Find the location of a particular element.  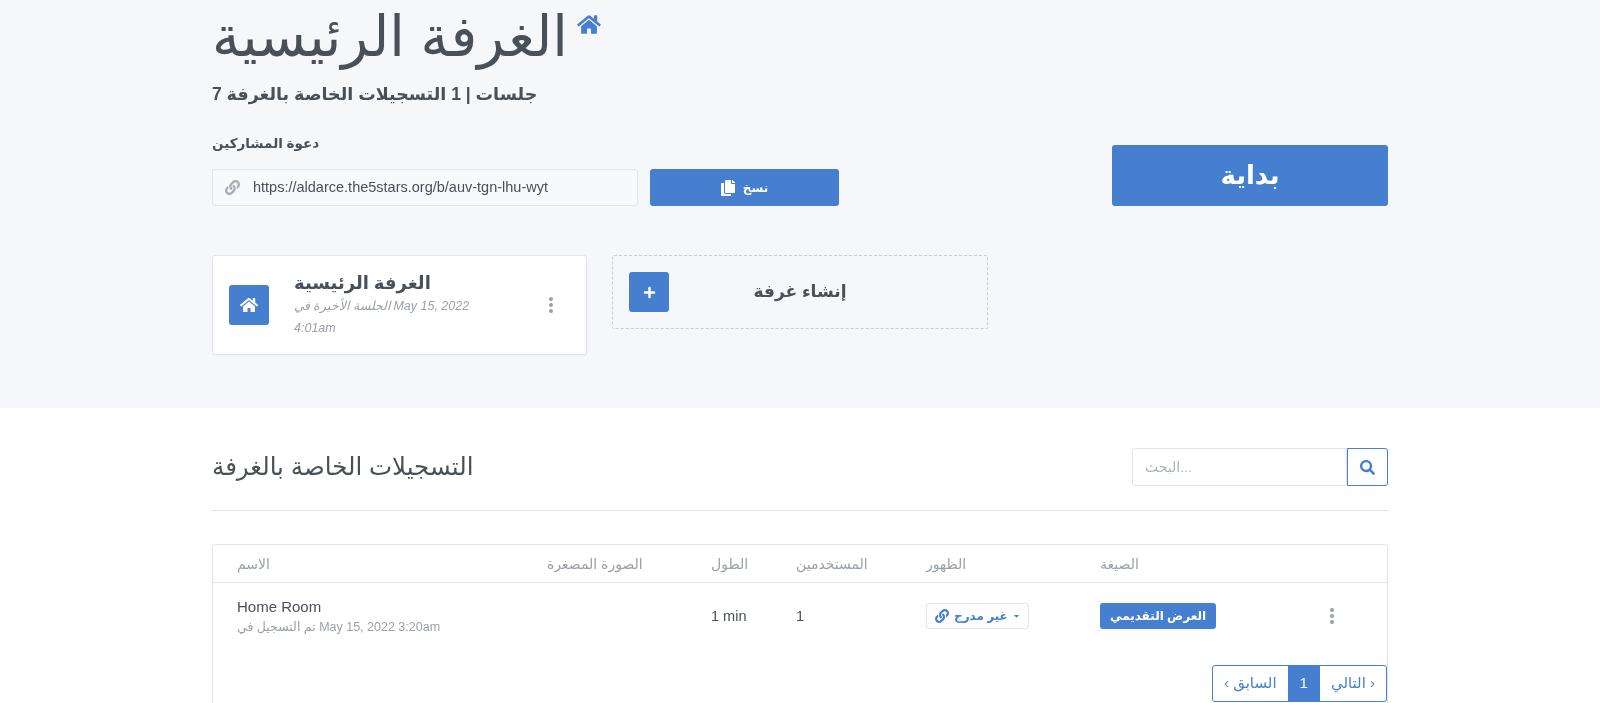

copy-button: نسخ is located at coordinates (744, 187).